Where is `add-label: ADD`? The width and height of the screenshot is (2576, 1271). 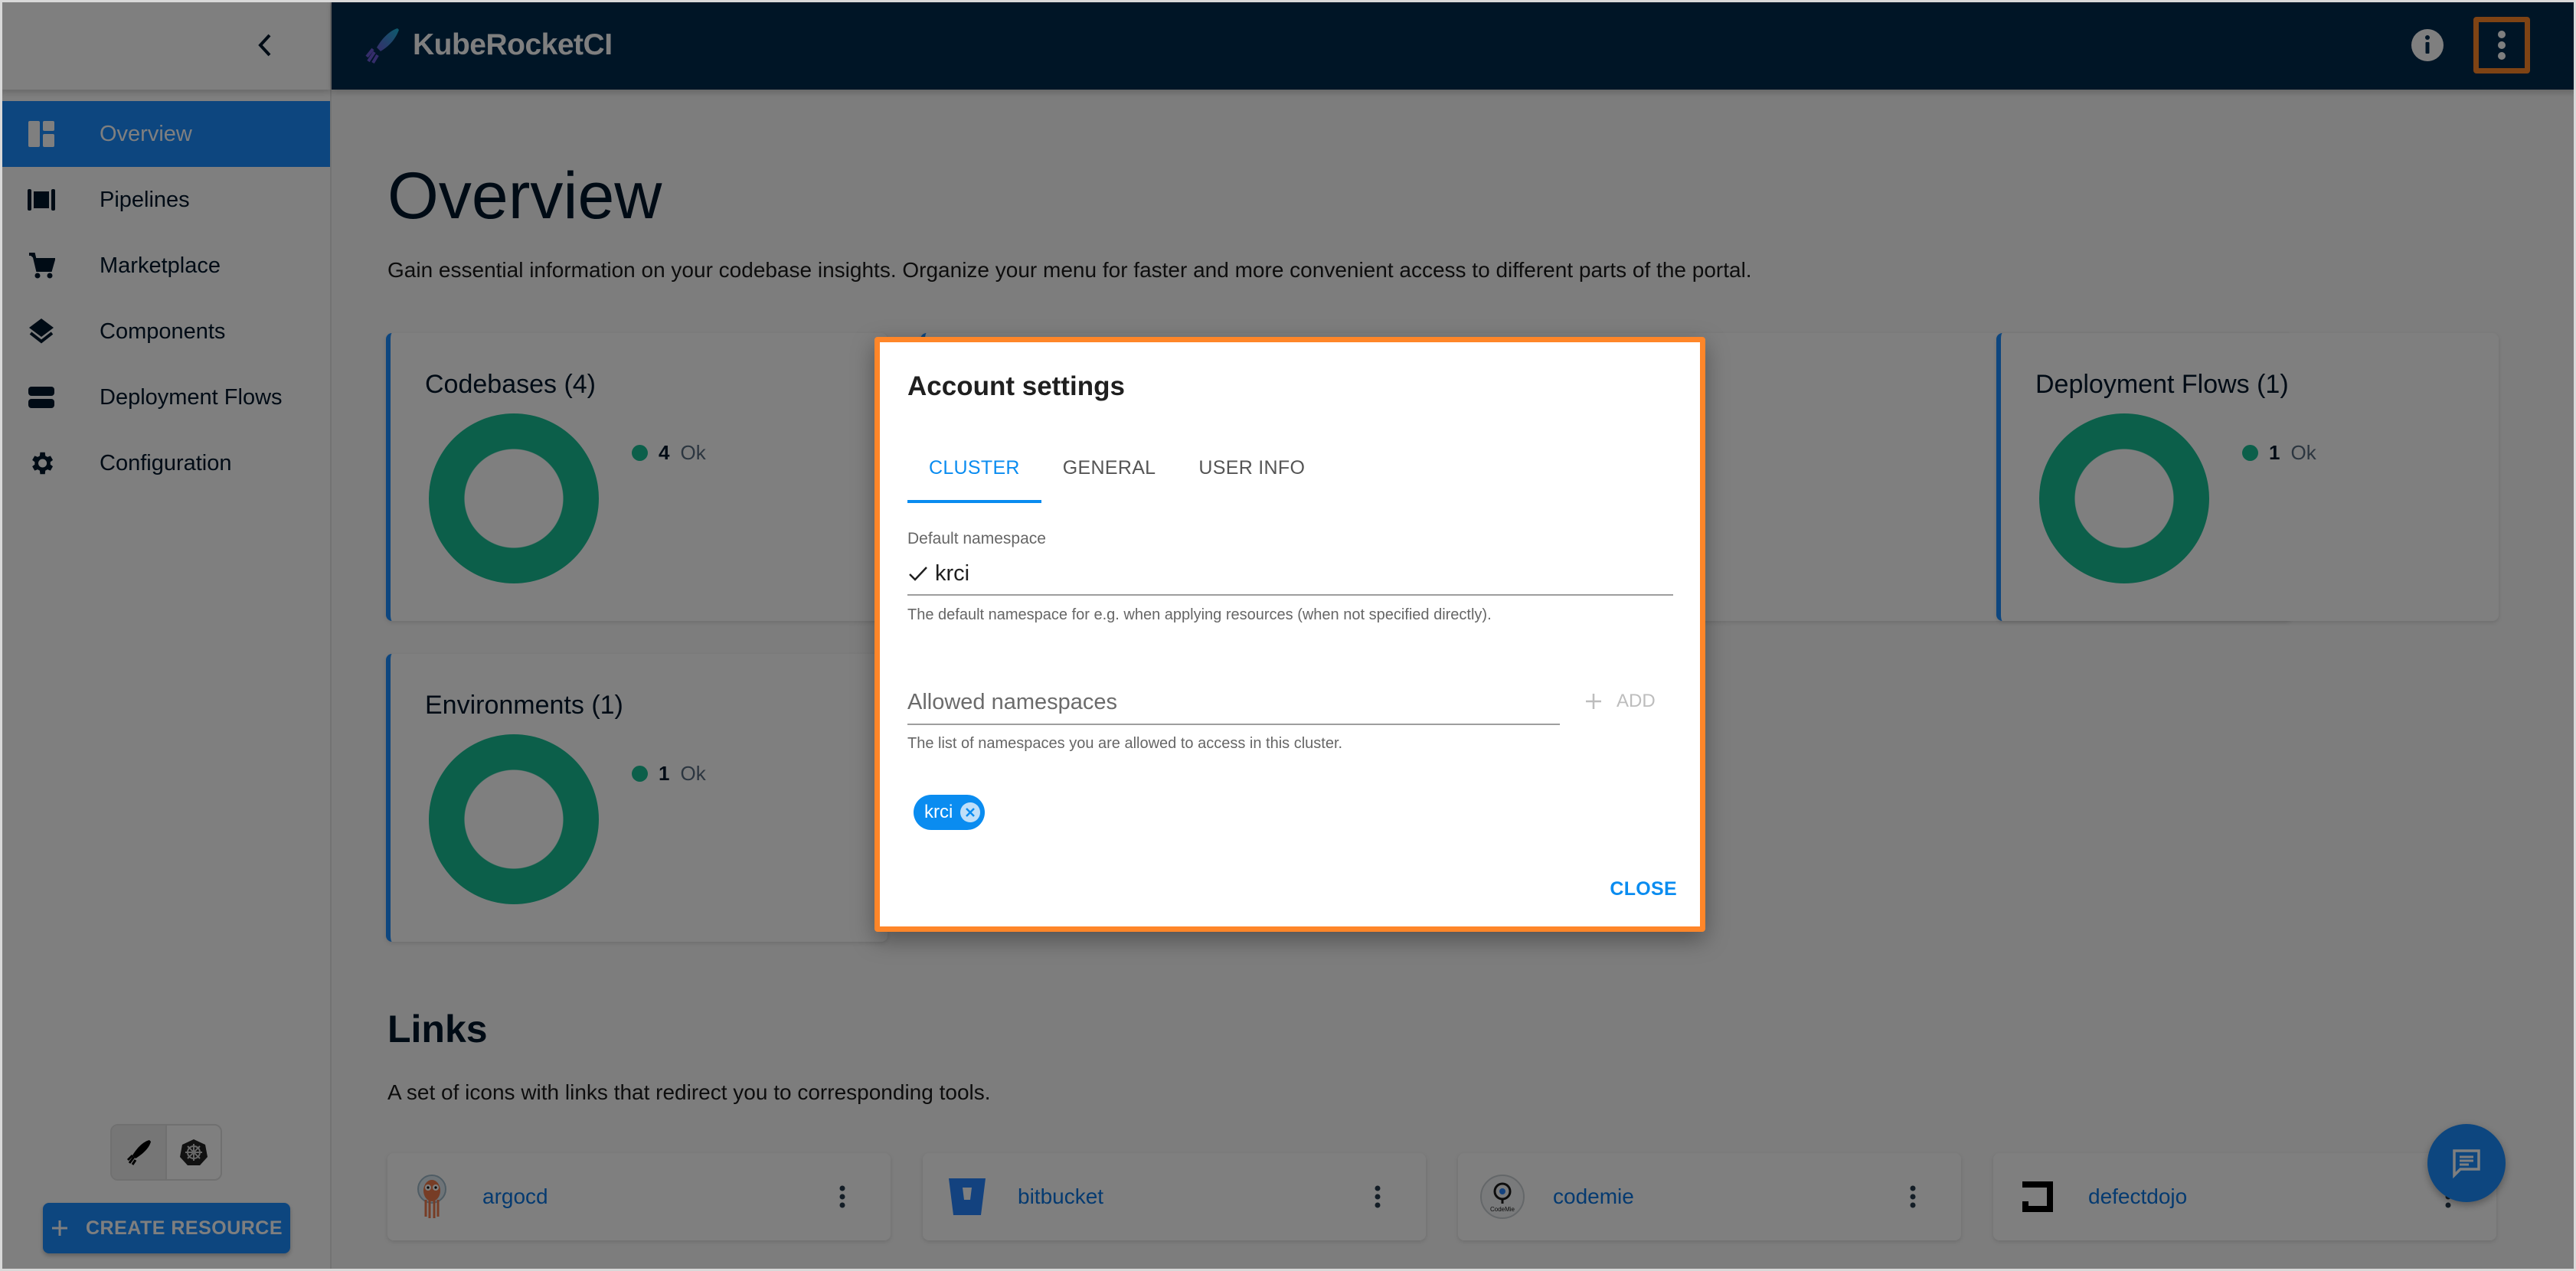 add-label: ADD is located at coordinates (1636, 701).